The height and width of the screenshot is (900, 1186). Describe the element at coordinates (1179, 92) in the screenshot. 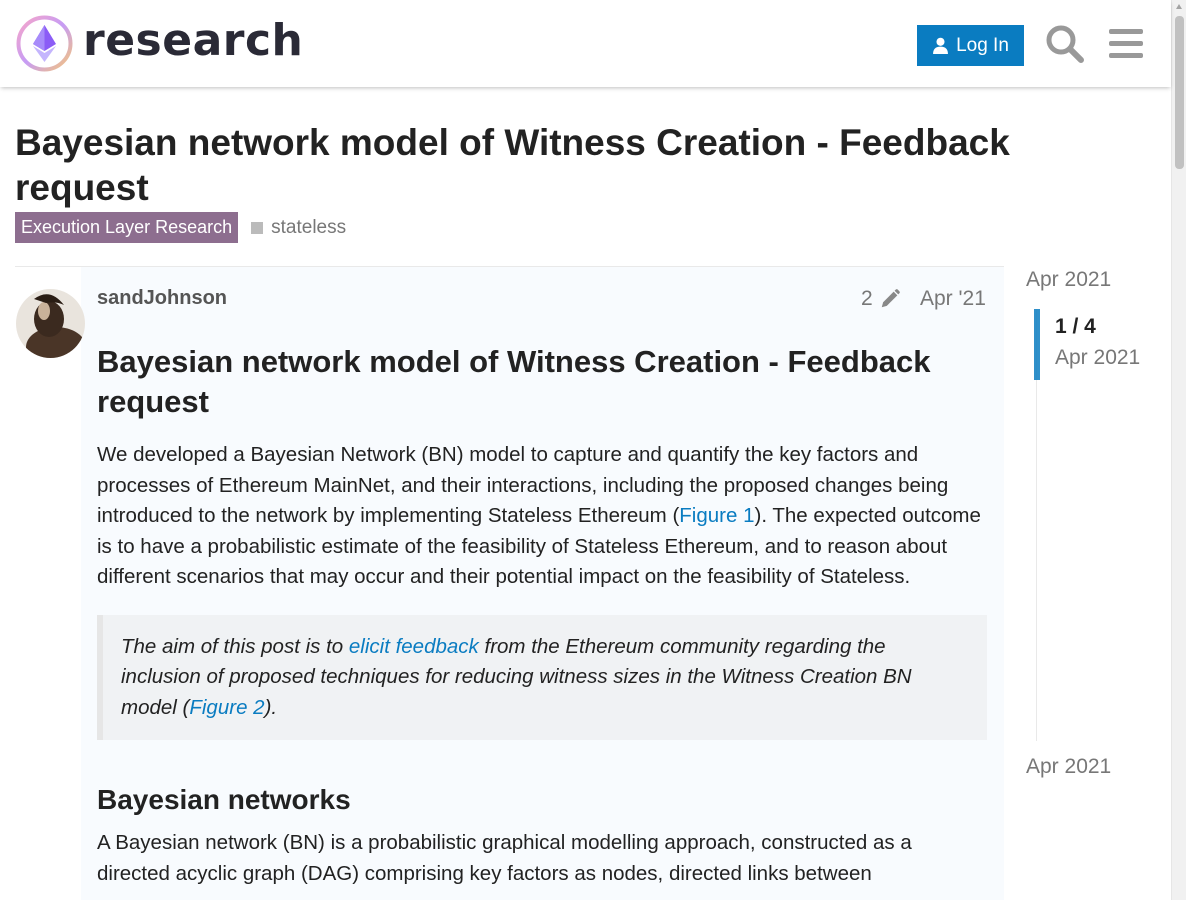

I see `scroll-thumb` at that location.